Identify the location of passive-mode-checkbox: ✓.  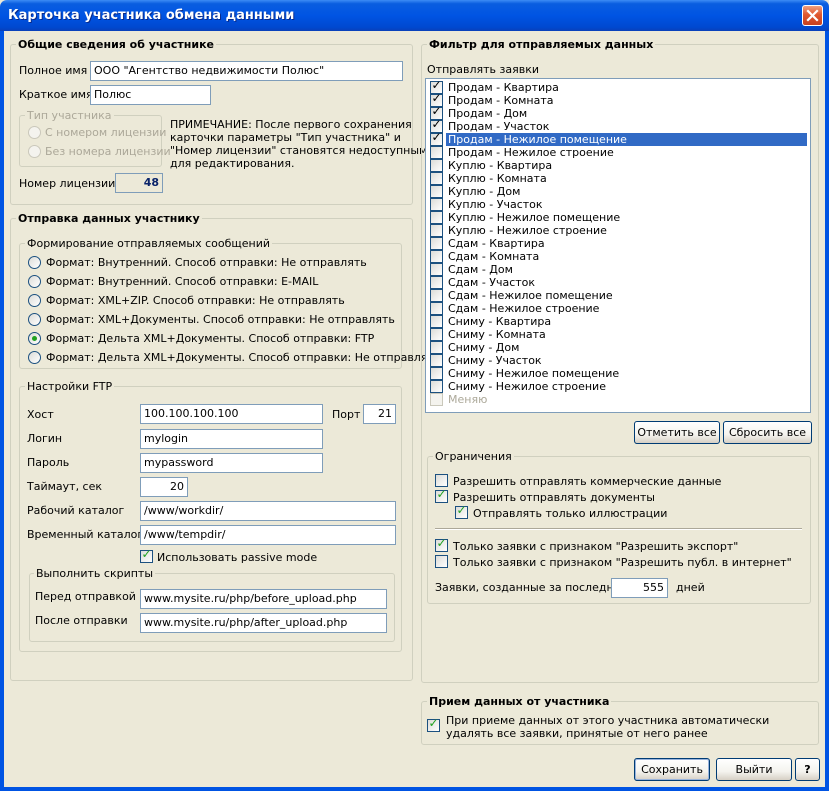
(146, 555).